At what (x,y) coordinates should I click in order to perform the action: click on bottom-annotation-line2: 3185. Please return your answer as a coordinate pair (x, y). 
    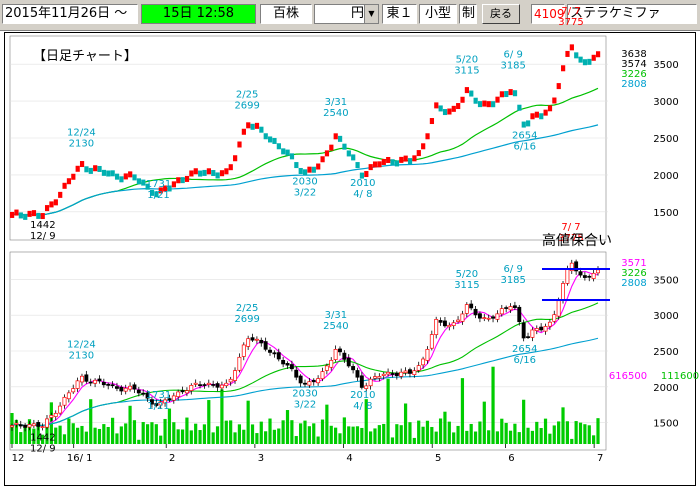
    Looking at the image, I should click on (512, 280).